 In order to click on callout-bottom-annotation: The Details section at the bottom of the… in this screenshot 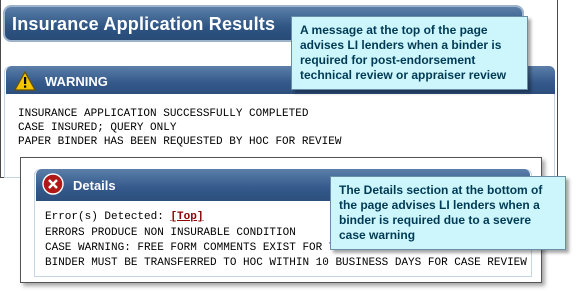, I will do `click(448, 213)`.